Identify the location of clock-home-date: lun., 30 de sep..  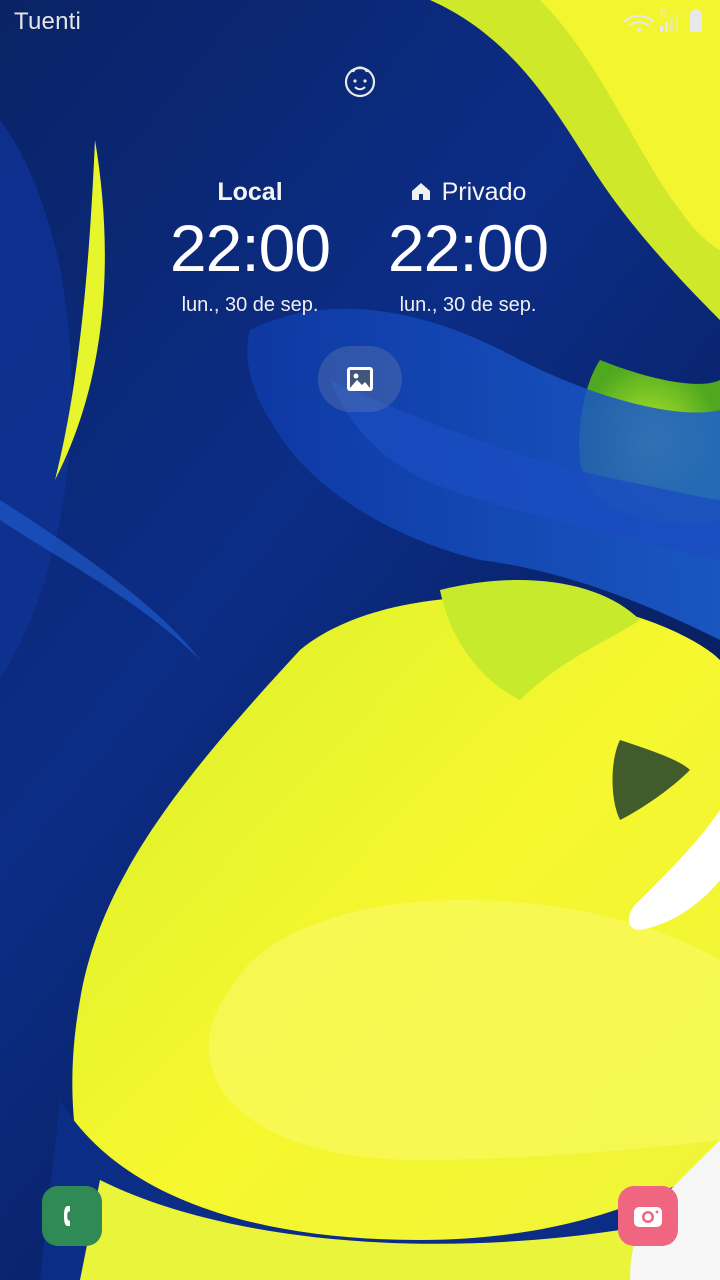
(468, 305).